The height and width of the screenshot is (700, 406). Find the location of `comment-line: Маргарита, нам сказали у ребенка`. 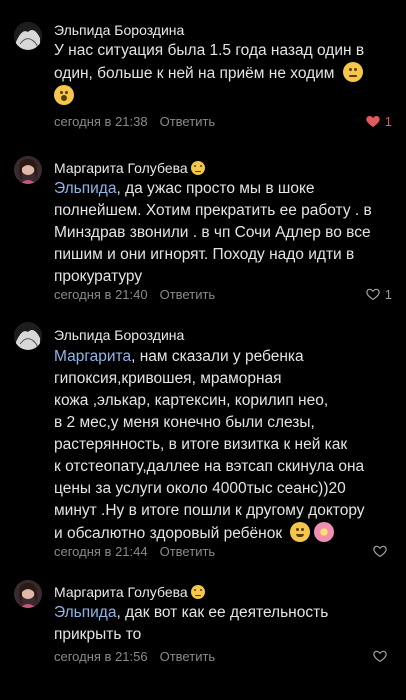

comment-line: Маргарита, нам сказали у ребенка is located at coordinates (224, 357).